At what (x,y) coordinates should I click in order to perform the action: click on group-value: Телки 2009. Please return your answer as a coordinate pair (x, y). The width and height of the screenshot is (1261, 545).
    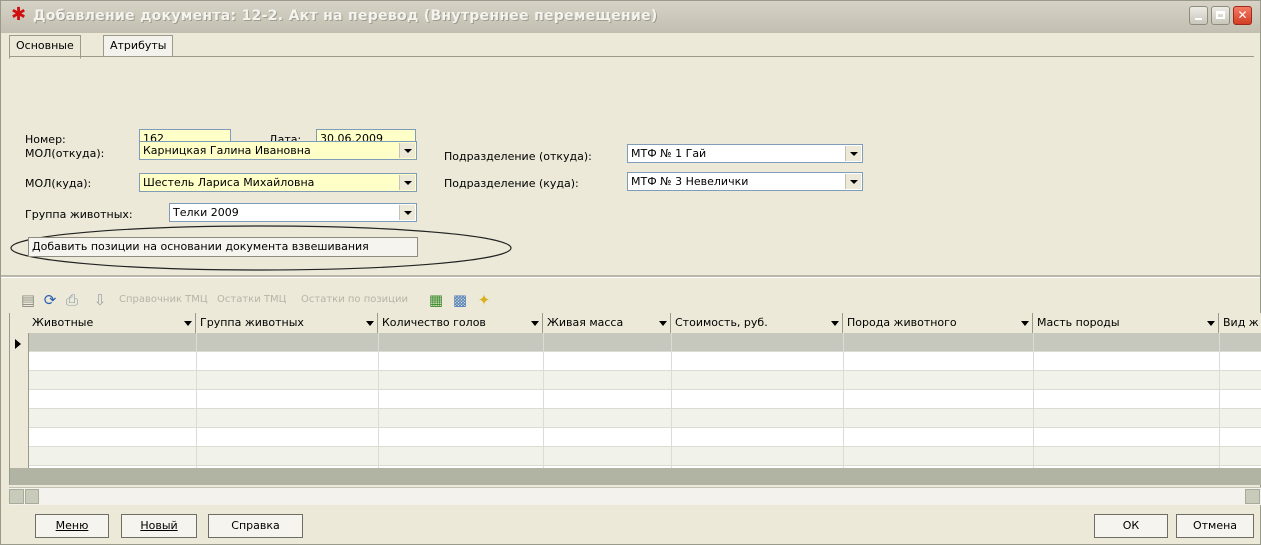
    Looking at the image, I should click on (206, 212).